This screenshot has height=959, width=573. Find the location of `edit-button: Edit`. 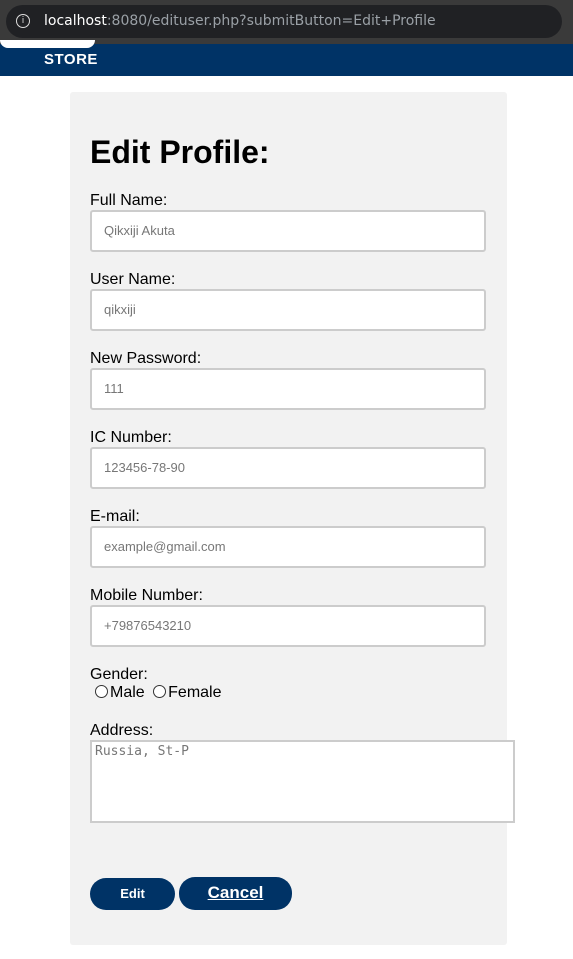

edit-button: Edit is located at coordinates (132, 894).